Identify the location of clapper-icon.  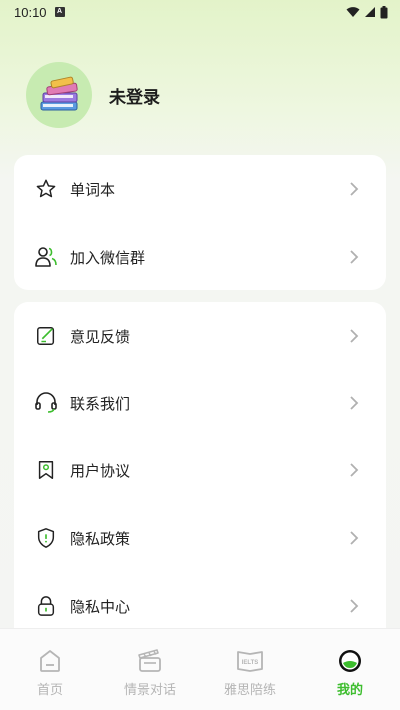
(150, 661).